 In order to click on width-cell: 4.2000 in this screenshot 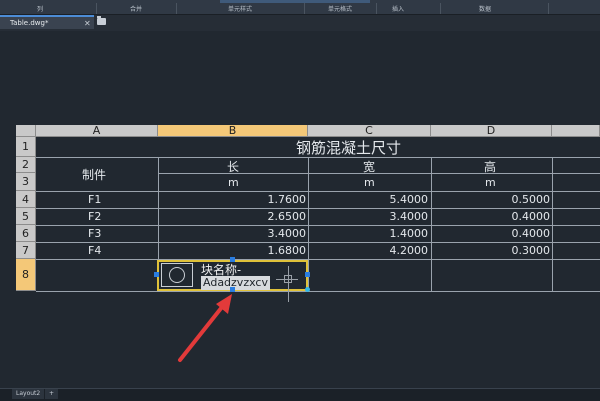, I will do `click(409, 250)`.